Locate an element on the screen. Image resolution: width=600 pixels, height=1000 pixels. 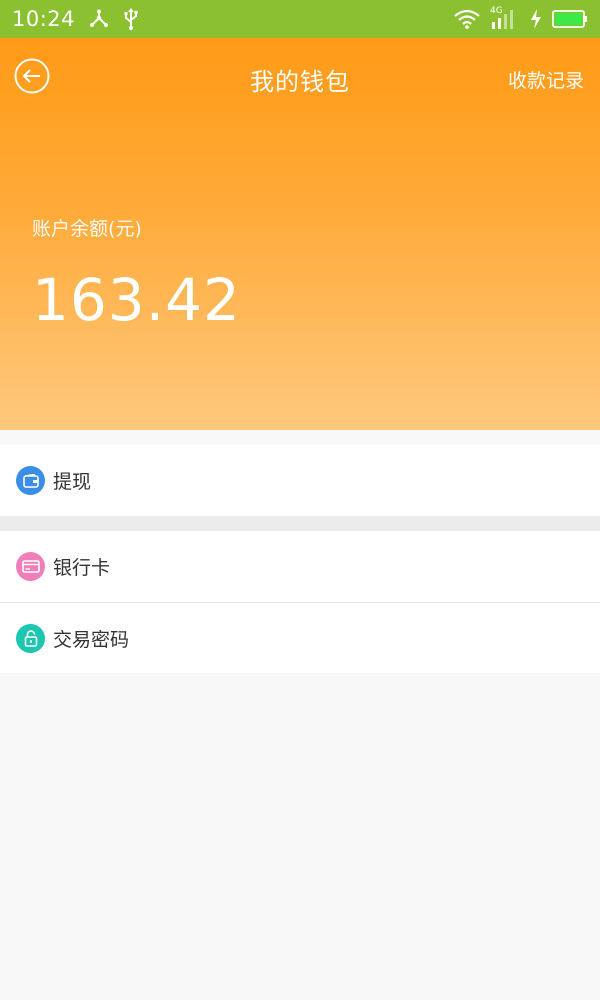
nav-bar: 我的钱包 收款记录 is located at coordinates (300, 79).